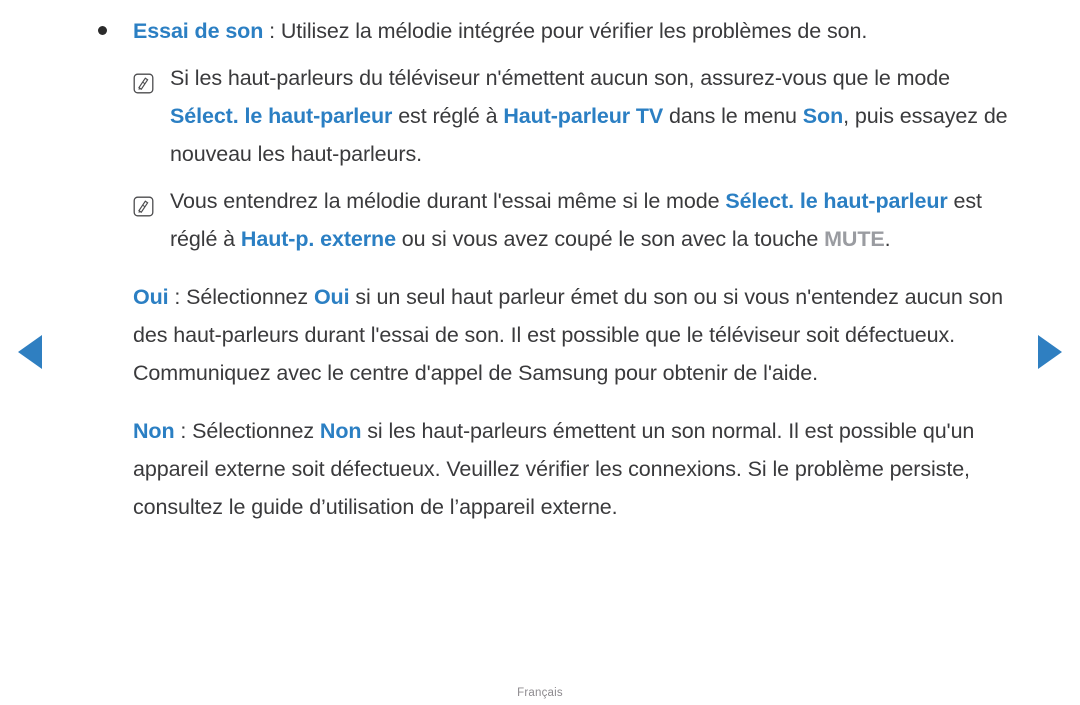  I want to click on term-essai-de-son: Essai de son, so click(198, 31).